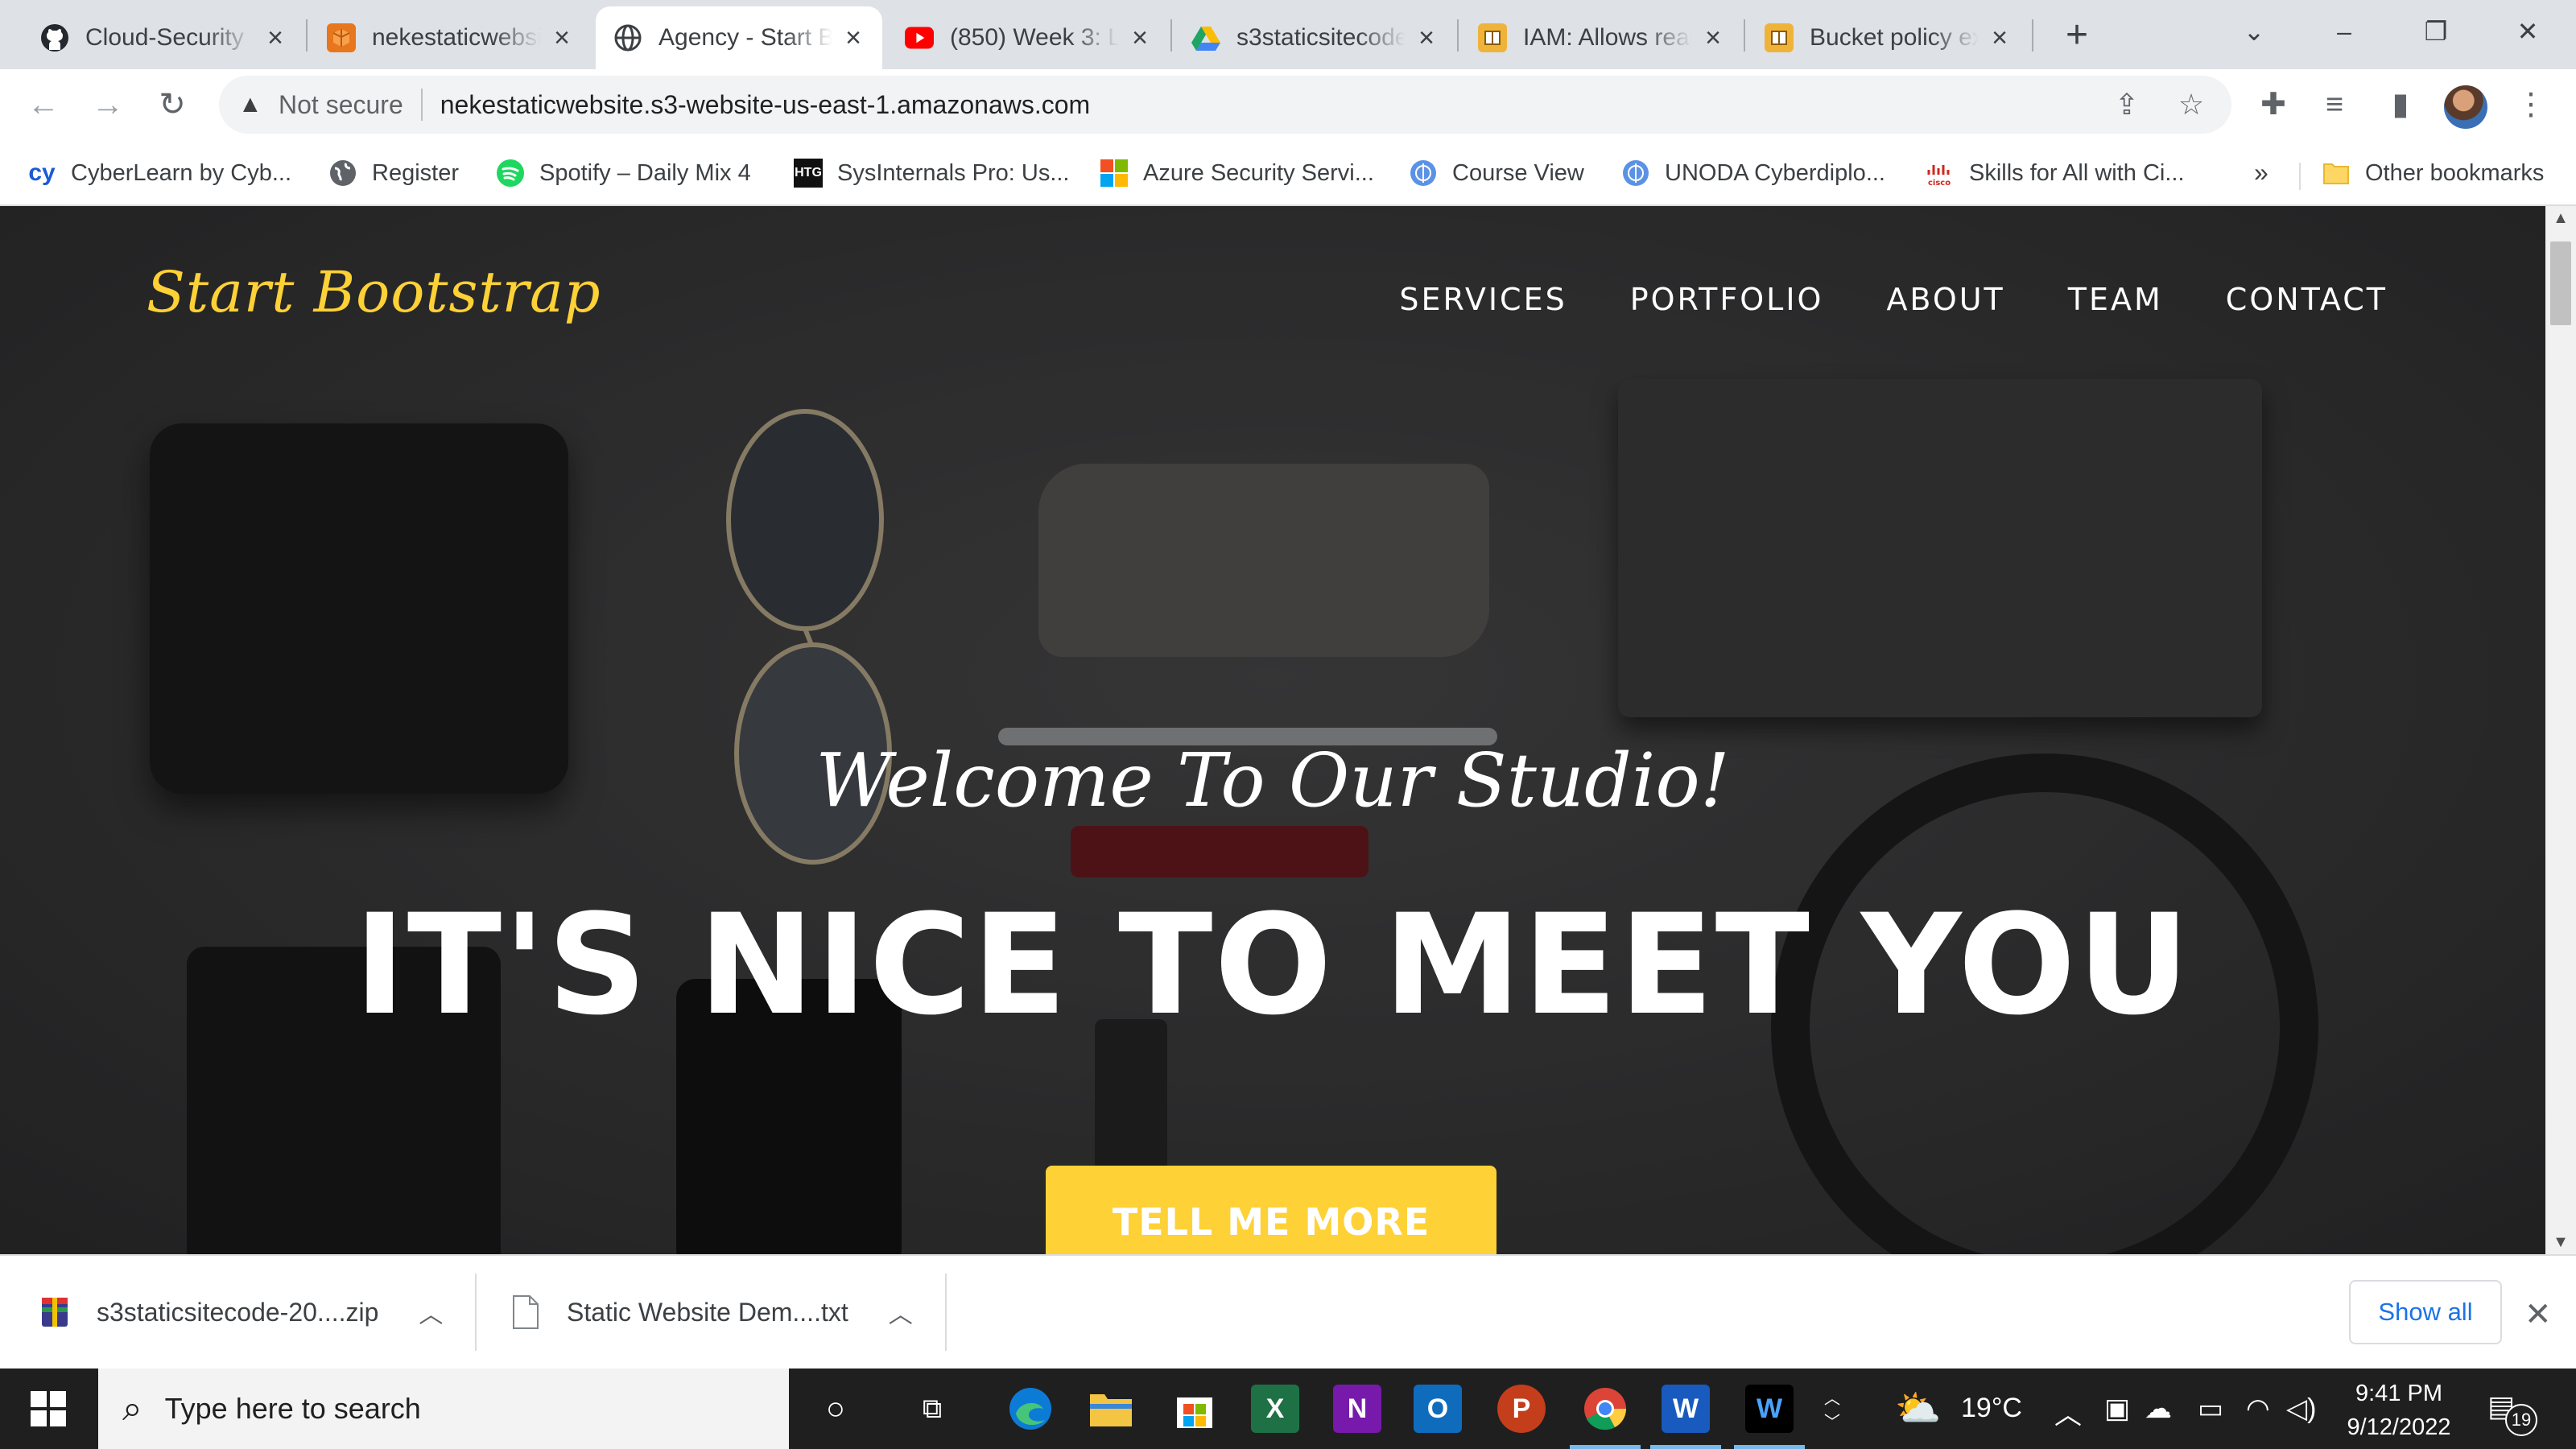  I want to click on media-queue-icon: ≡, so click(2334, 104).